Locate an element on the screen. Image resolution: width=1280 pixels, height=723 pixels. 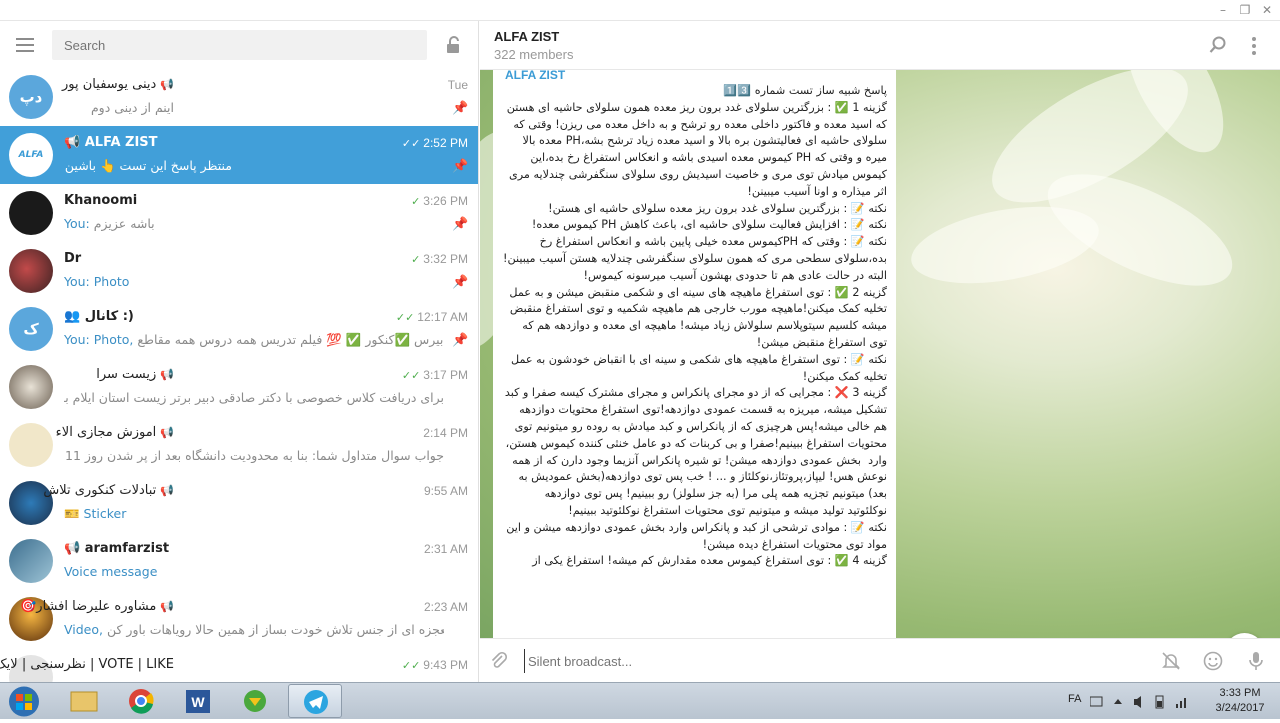
chat-item: VOTE | LIKE | نظرسنجی | لایک ✓✓ 9:43 PM is located at coordinates (239, 665).